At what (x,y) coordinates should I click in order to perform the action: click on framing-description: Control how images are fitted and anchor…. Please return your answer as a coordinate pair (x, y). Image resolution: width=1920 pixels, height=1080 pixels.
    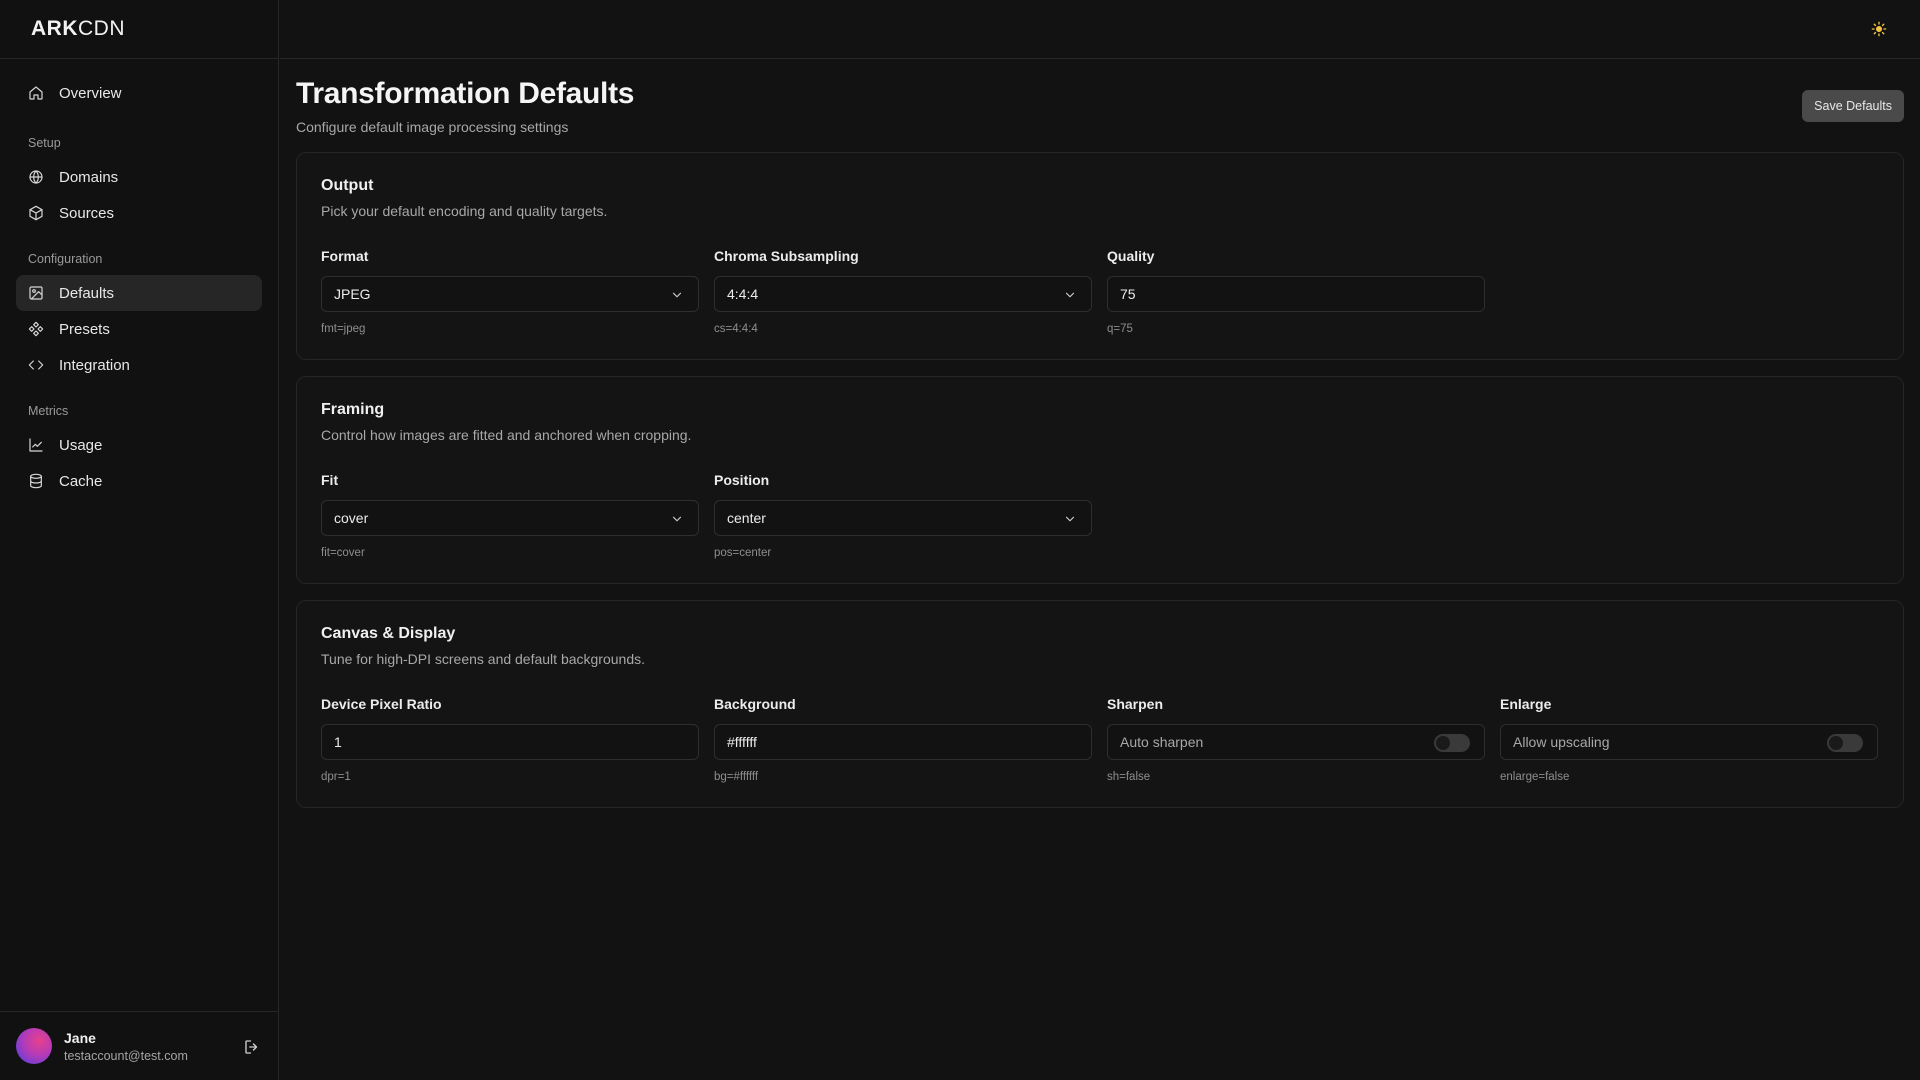
    Looking at the image, I should click on (506, 435).